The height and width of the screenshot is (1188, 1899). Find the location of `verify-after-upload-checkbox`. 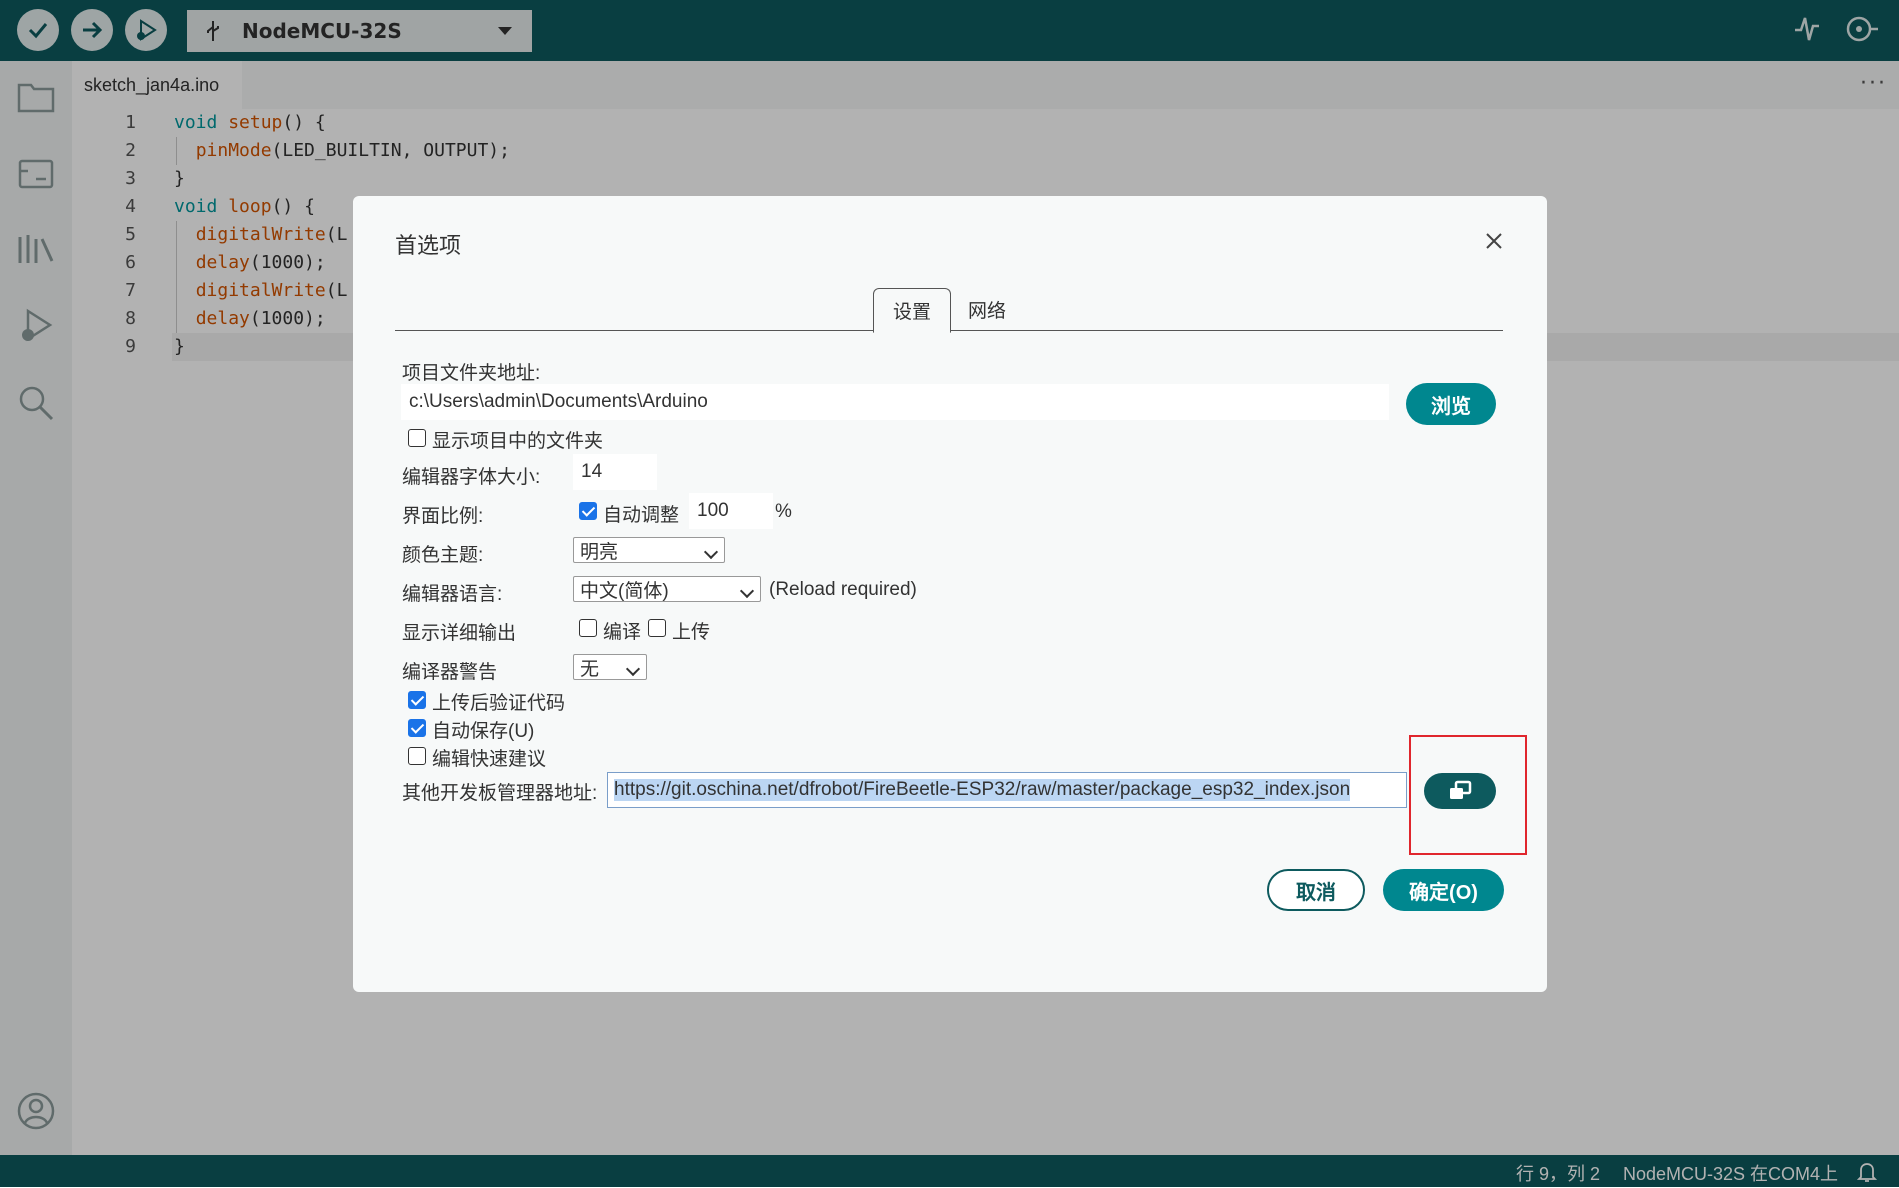

verify-after-upload-checkbox is located at coordinates (417, 700).